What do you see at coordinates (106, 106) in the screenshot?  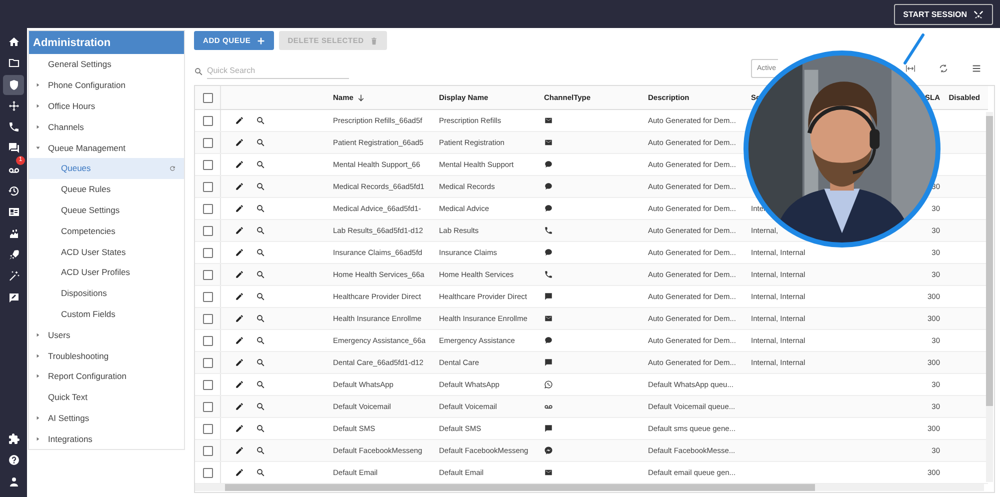 I see `sidebar-item: Office Hours` at bounding box center [106, 106].